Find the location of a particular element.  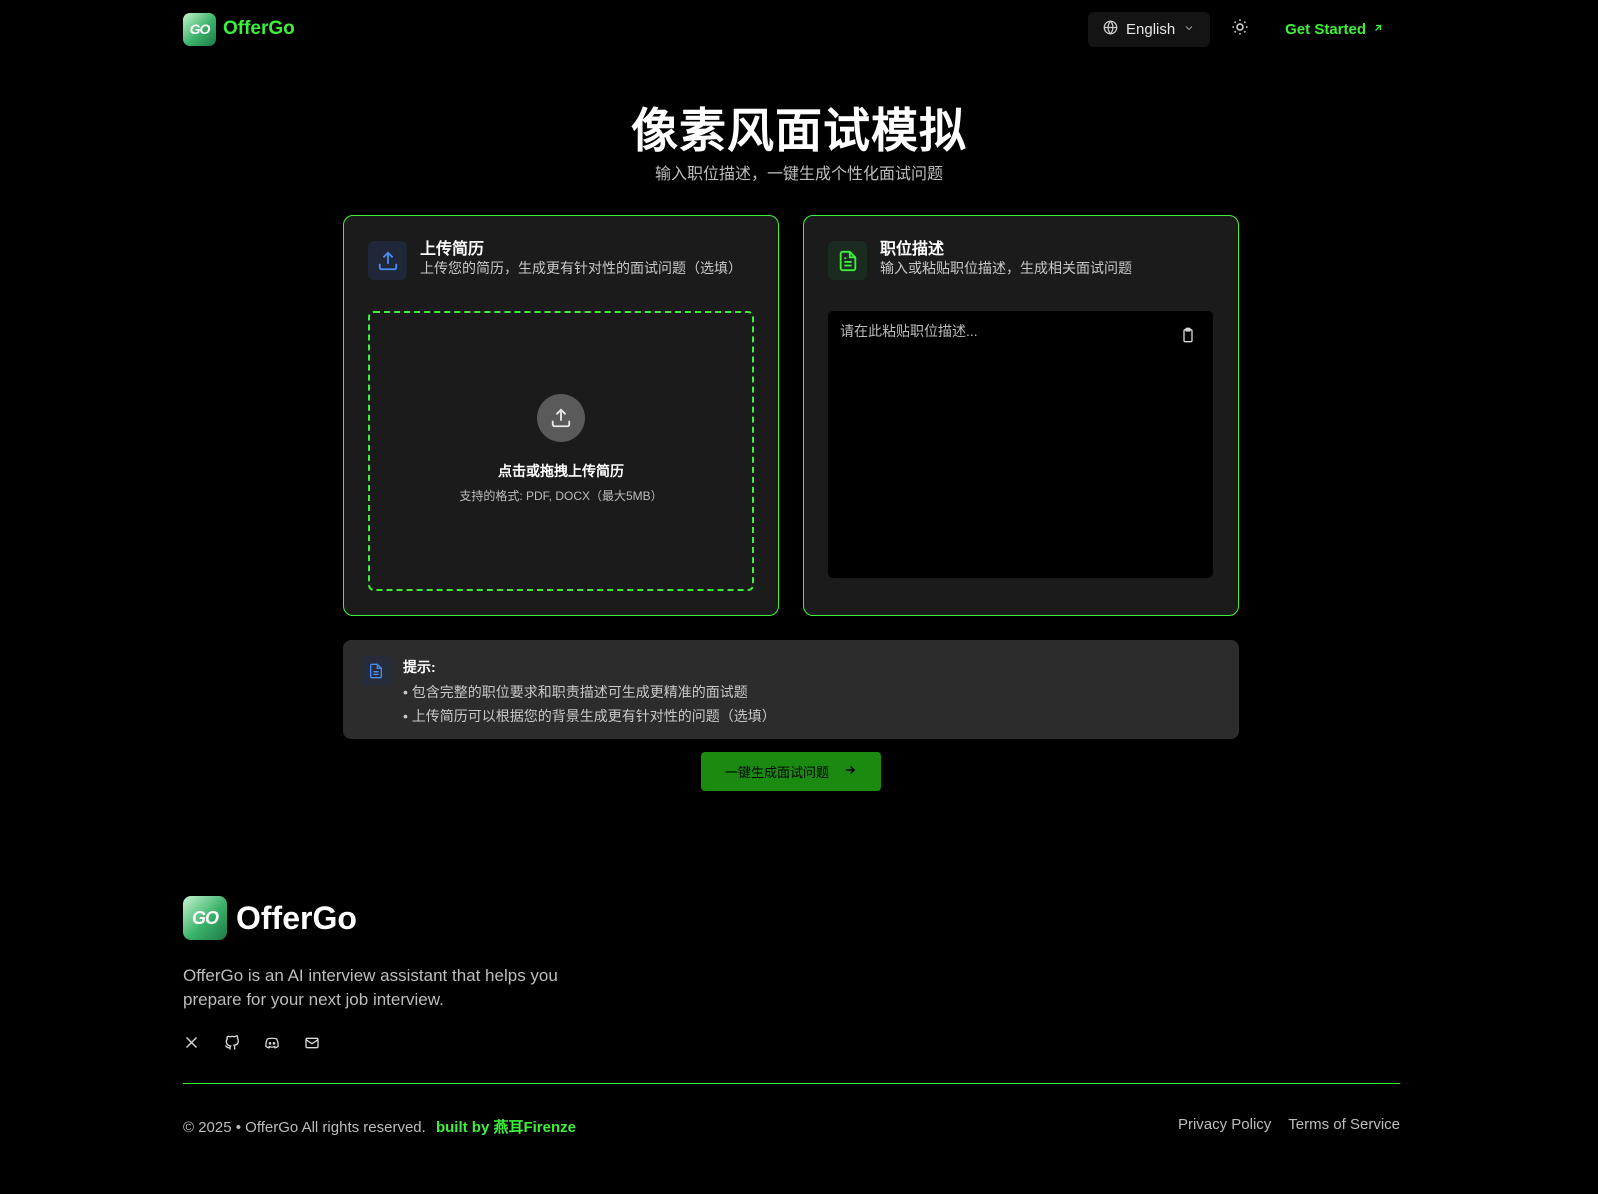

sun-icon is located at coordinates (1240, 29).